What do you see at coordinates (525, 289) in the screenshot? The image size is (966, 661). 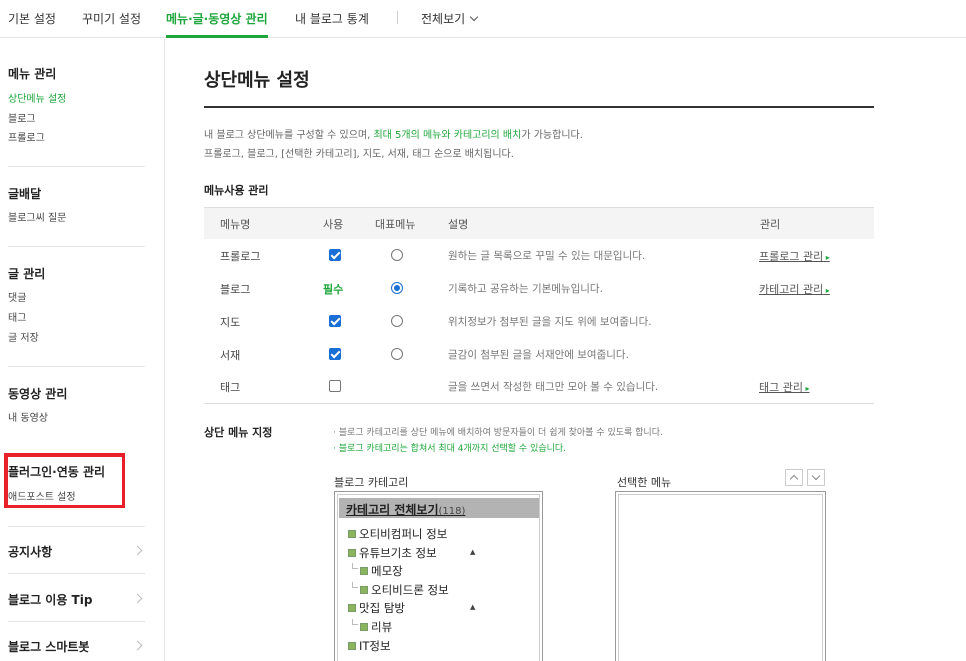 I see `row-description: 기록하고 공유하는 기본메뉴입니다.` at bounding box center [525, 289].